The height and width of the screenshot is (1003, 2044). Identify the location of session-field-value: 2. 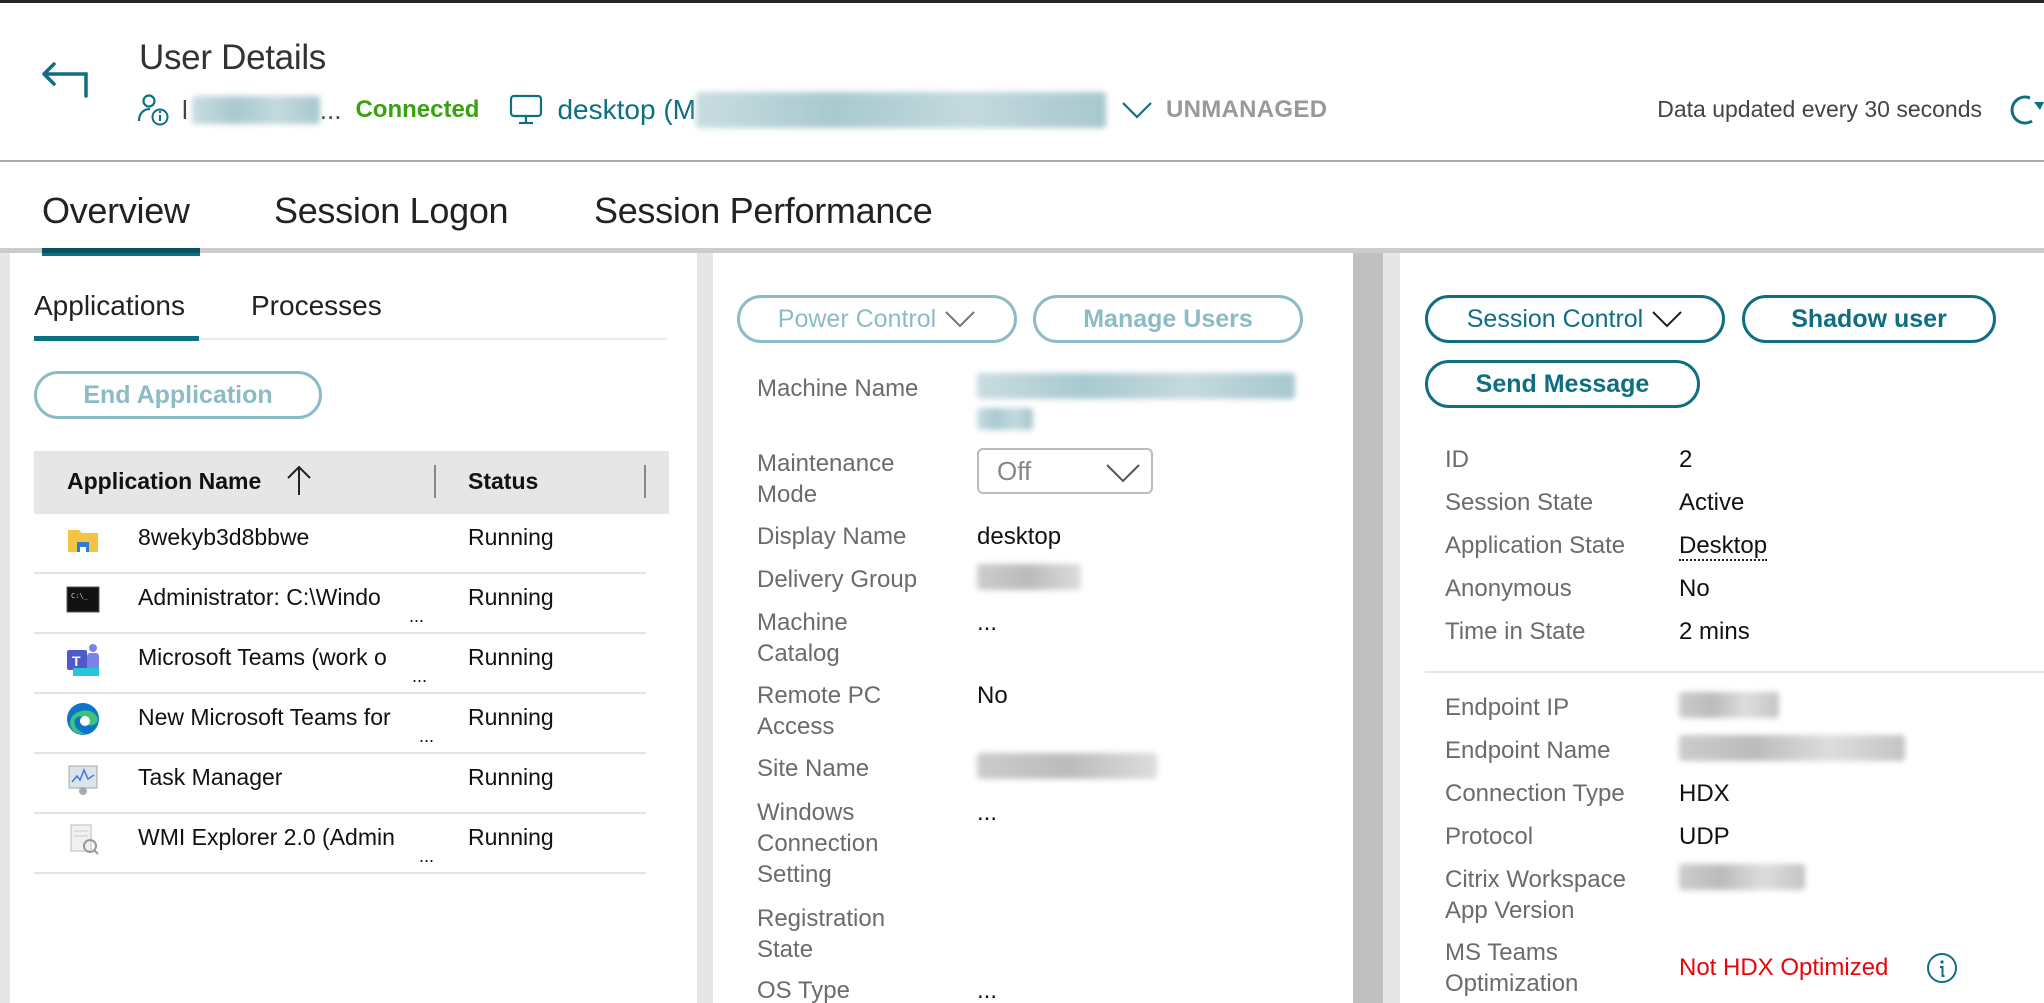
(1686, 459).